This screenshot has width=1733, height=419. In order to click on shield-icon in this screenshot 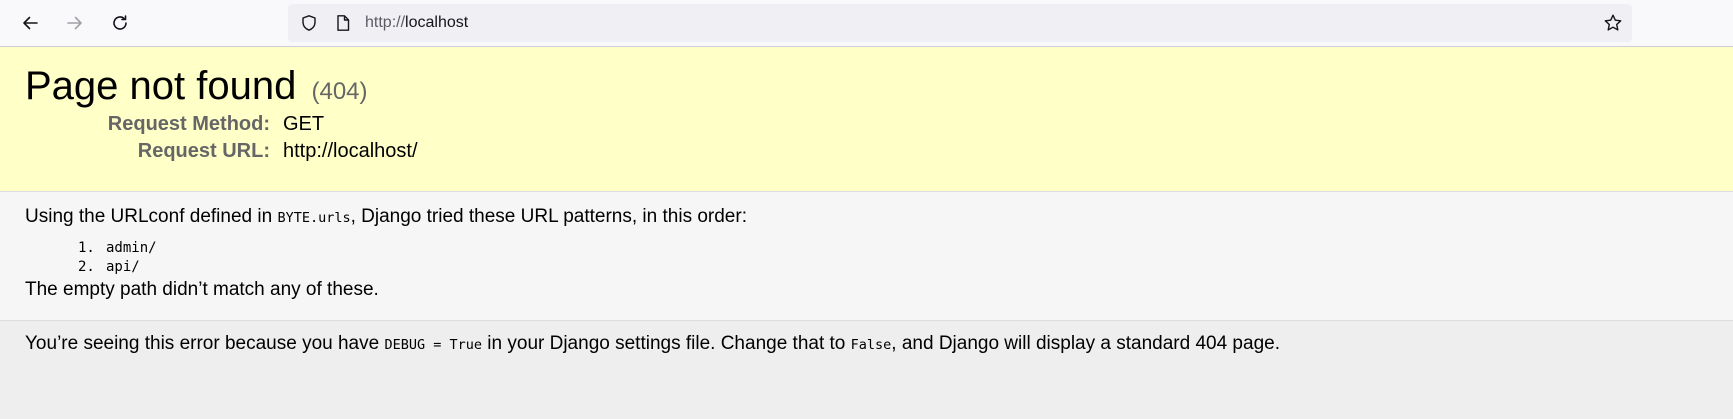, I will do `click(309, 23)`.